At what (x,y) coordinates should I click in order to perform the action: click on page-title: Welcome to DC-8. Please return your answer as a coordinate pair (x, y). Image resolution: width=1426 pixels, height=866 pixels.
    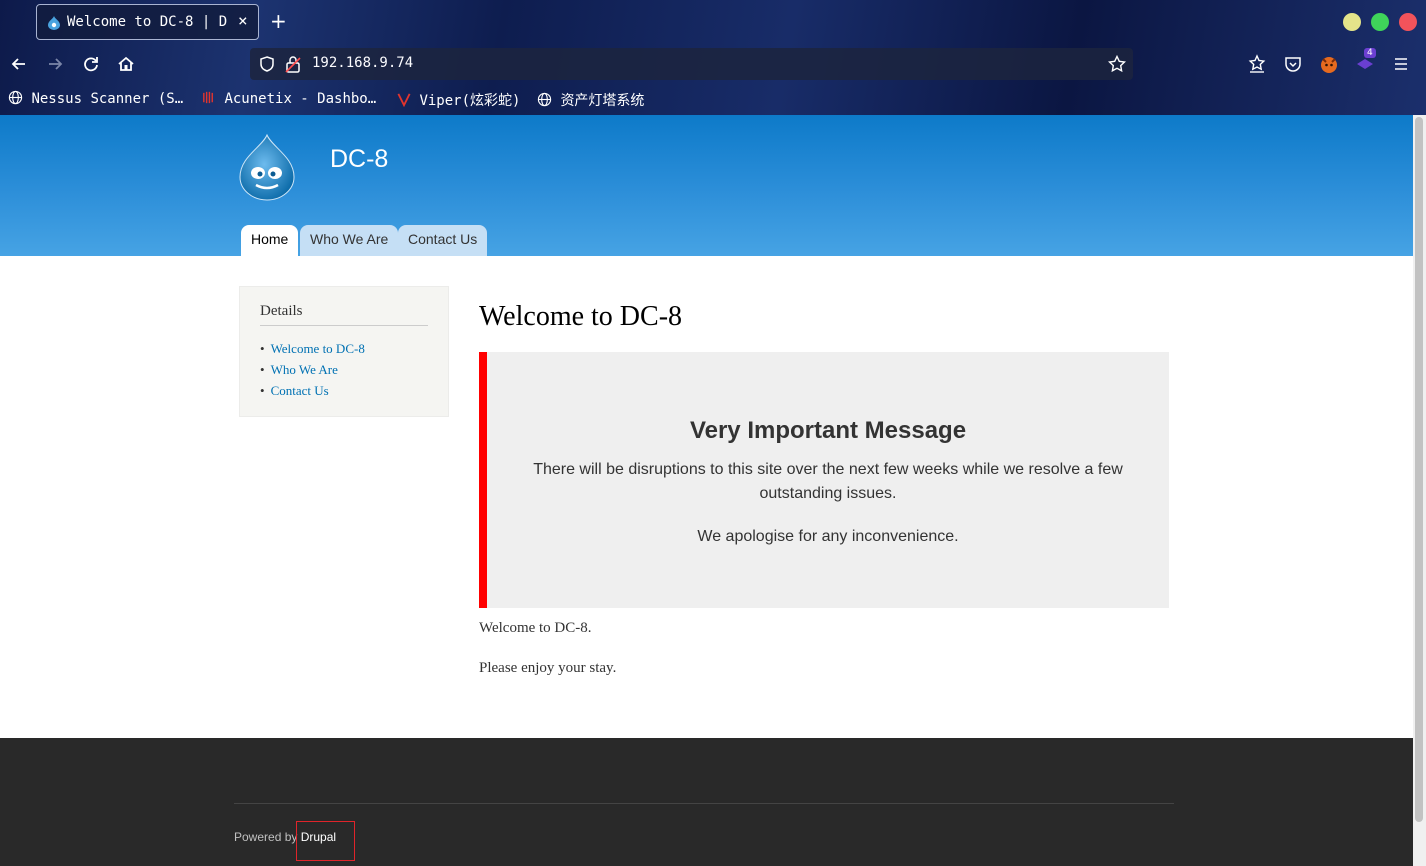
    Looking at the image, I should click on (581, 316).